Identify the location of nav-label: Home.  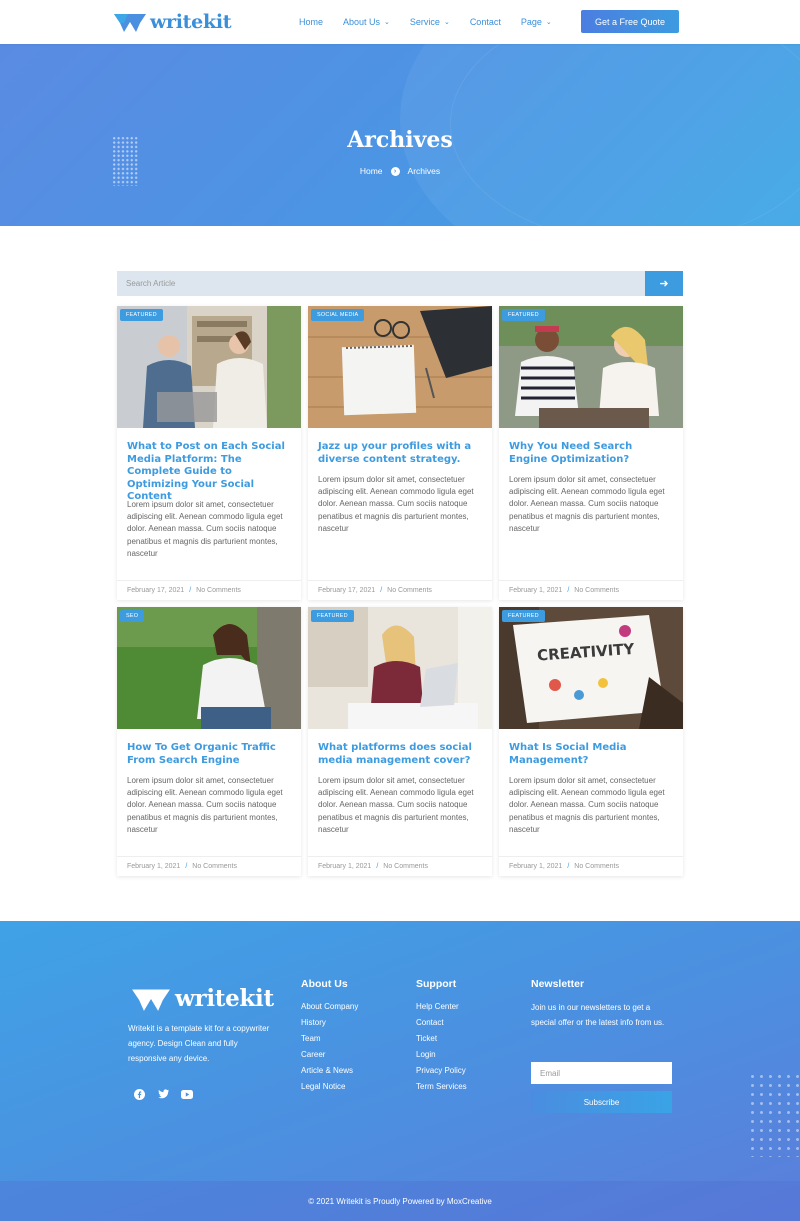
(311, 22).